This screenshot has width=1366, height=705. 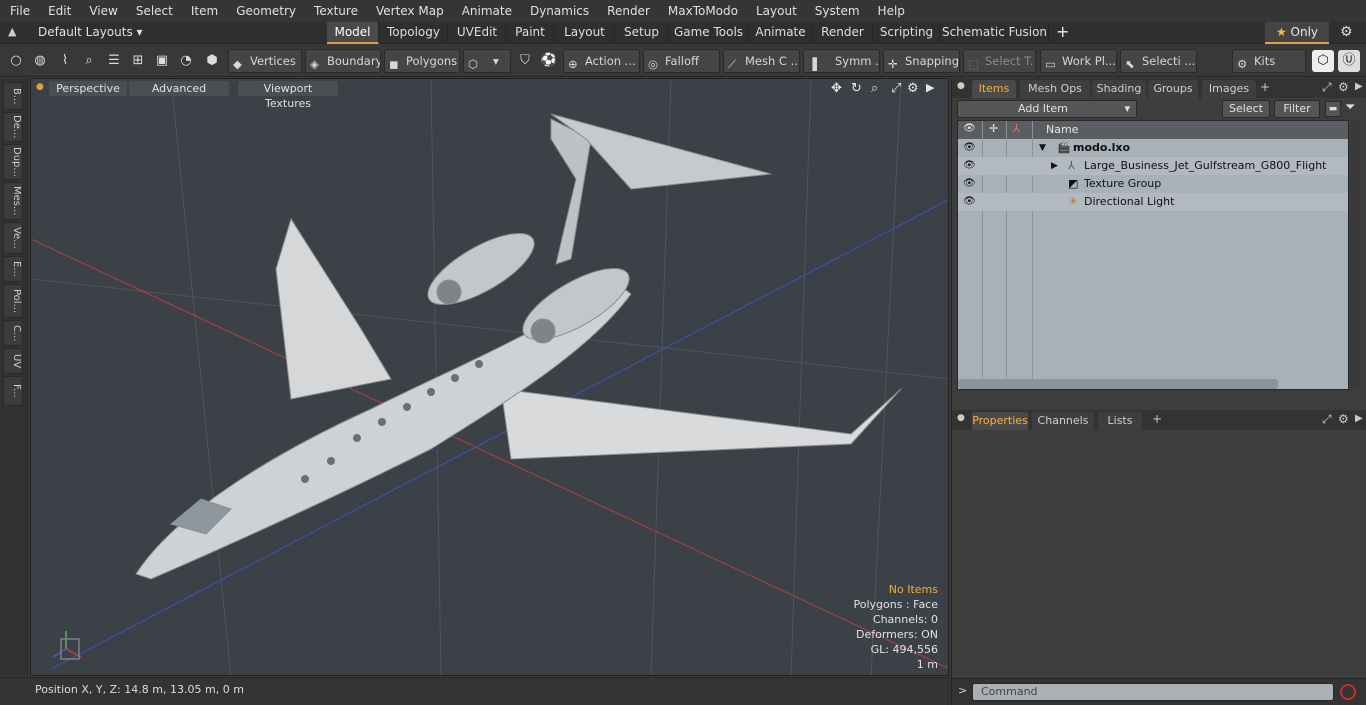 I want to click on tab-lists: Lists, so click(x=1120, y=421).